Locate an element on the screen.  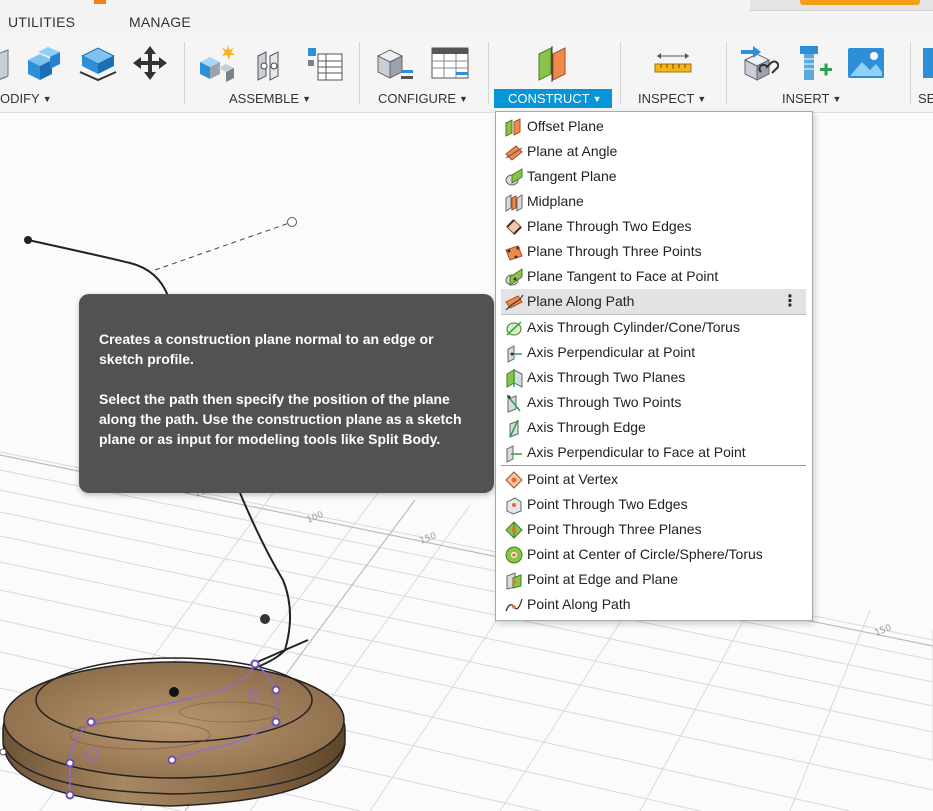
construct-plane-icon is located at coordinates (555, 63).